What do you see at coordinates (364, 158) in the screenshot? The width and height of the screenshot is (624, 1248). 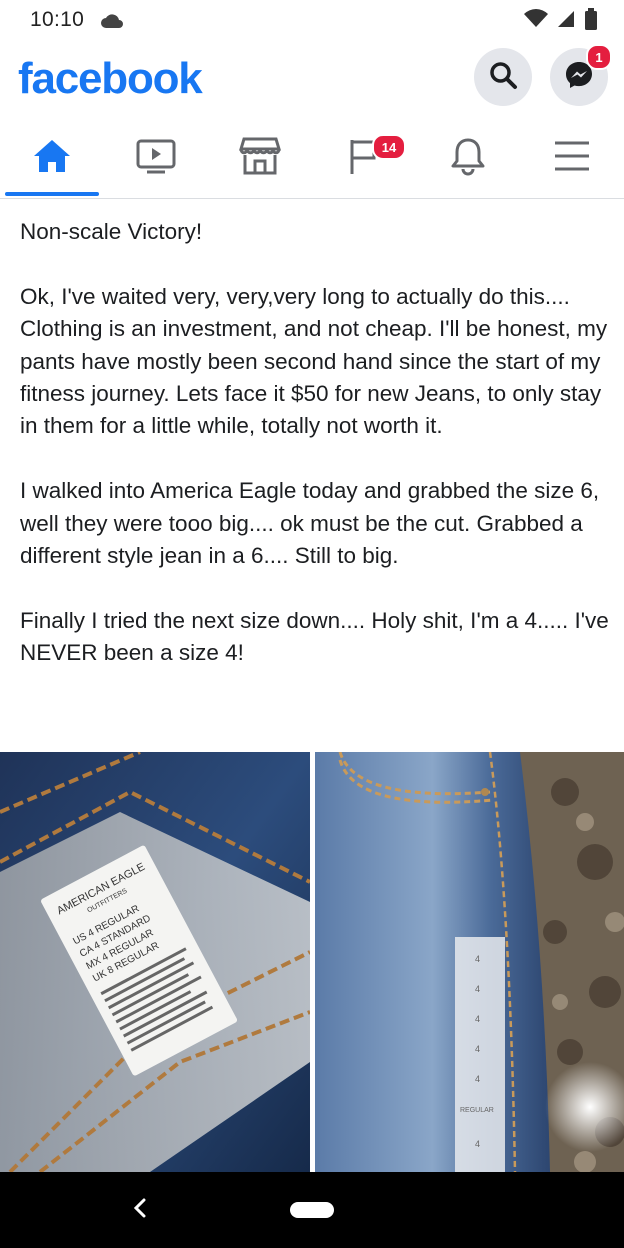 I see `tab-pages: 14` at bounding box center [364, 158].